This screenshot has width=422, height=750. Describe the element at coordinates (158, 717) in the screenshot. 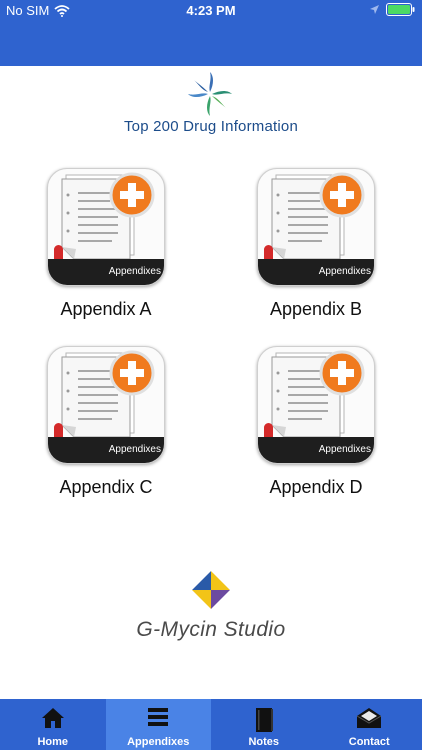

I see `list-icon` at that location.